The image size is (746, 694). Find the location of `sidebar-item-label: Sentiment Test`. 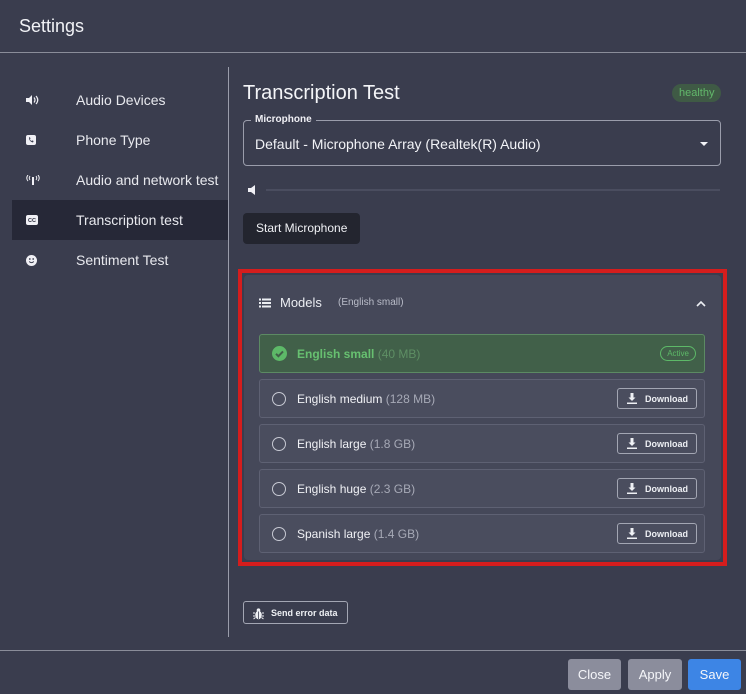

sidebar-item-label: Sentiment Test is located at coordinates (122, 260).